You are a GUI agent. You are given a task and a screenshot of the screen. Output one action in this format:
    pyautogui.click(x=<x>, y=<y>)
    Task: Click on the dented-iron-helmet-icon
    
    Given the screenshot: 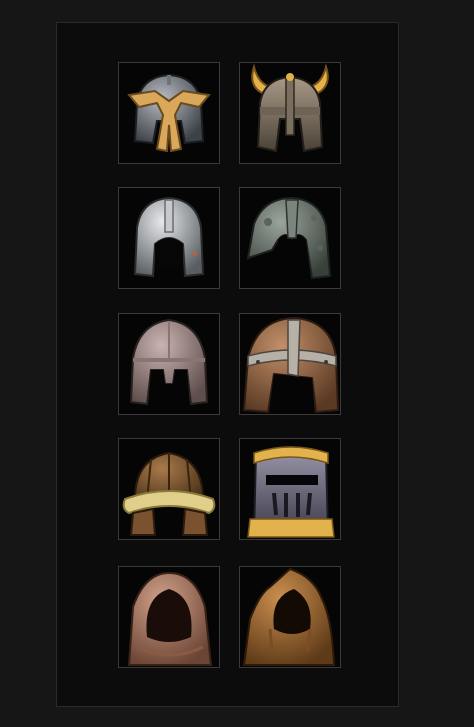 What is the action you would take?
    pyautogui.click(x=289, y=238)
    